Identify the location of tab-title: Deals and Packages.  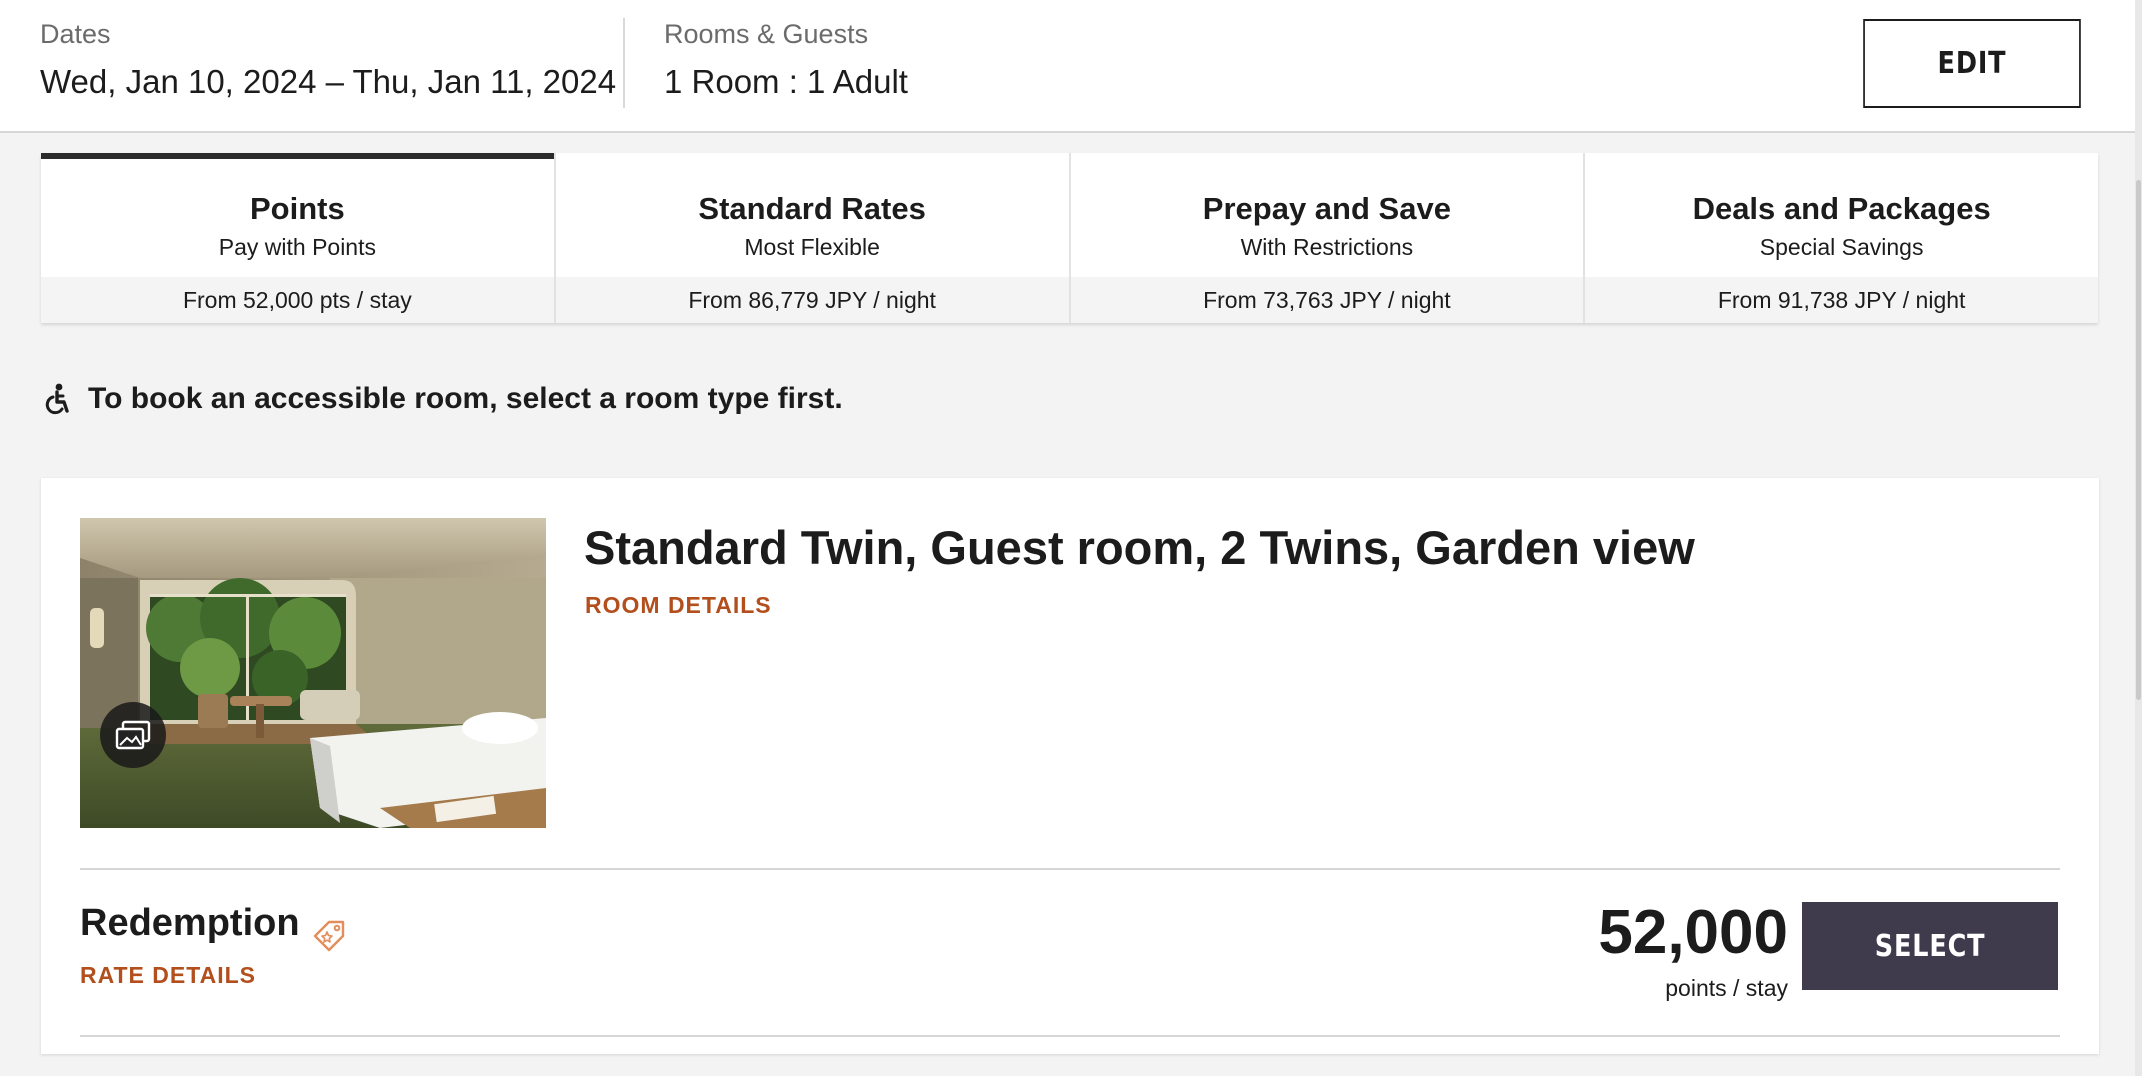
(1841, 208).